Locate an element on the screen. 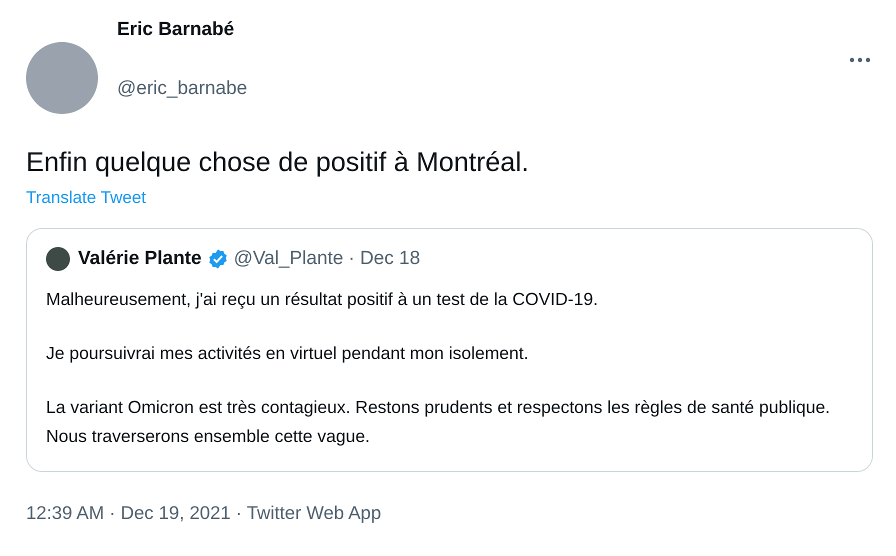  quoted-tweet-date: · Dec 18 is located at coordinates (384, 259).